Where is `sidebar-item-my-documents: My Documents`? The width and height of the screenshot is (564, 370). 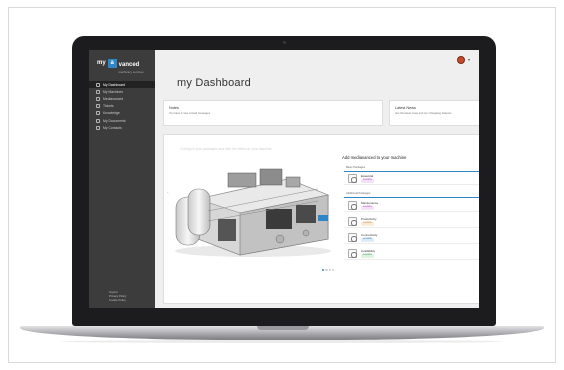 sidebar-item-my-documents: My Documents is located at coordinates (122, 120).